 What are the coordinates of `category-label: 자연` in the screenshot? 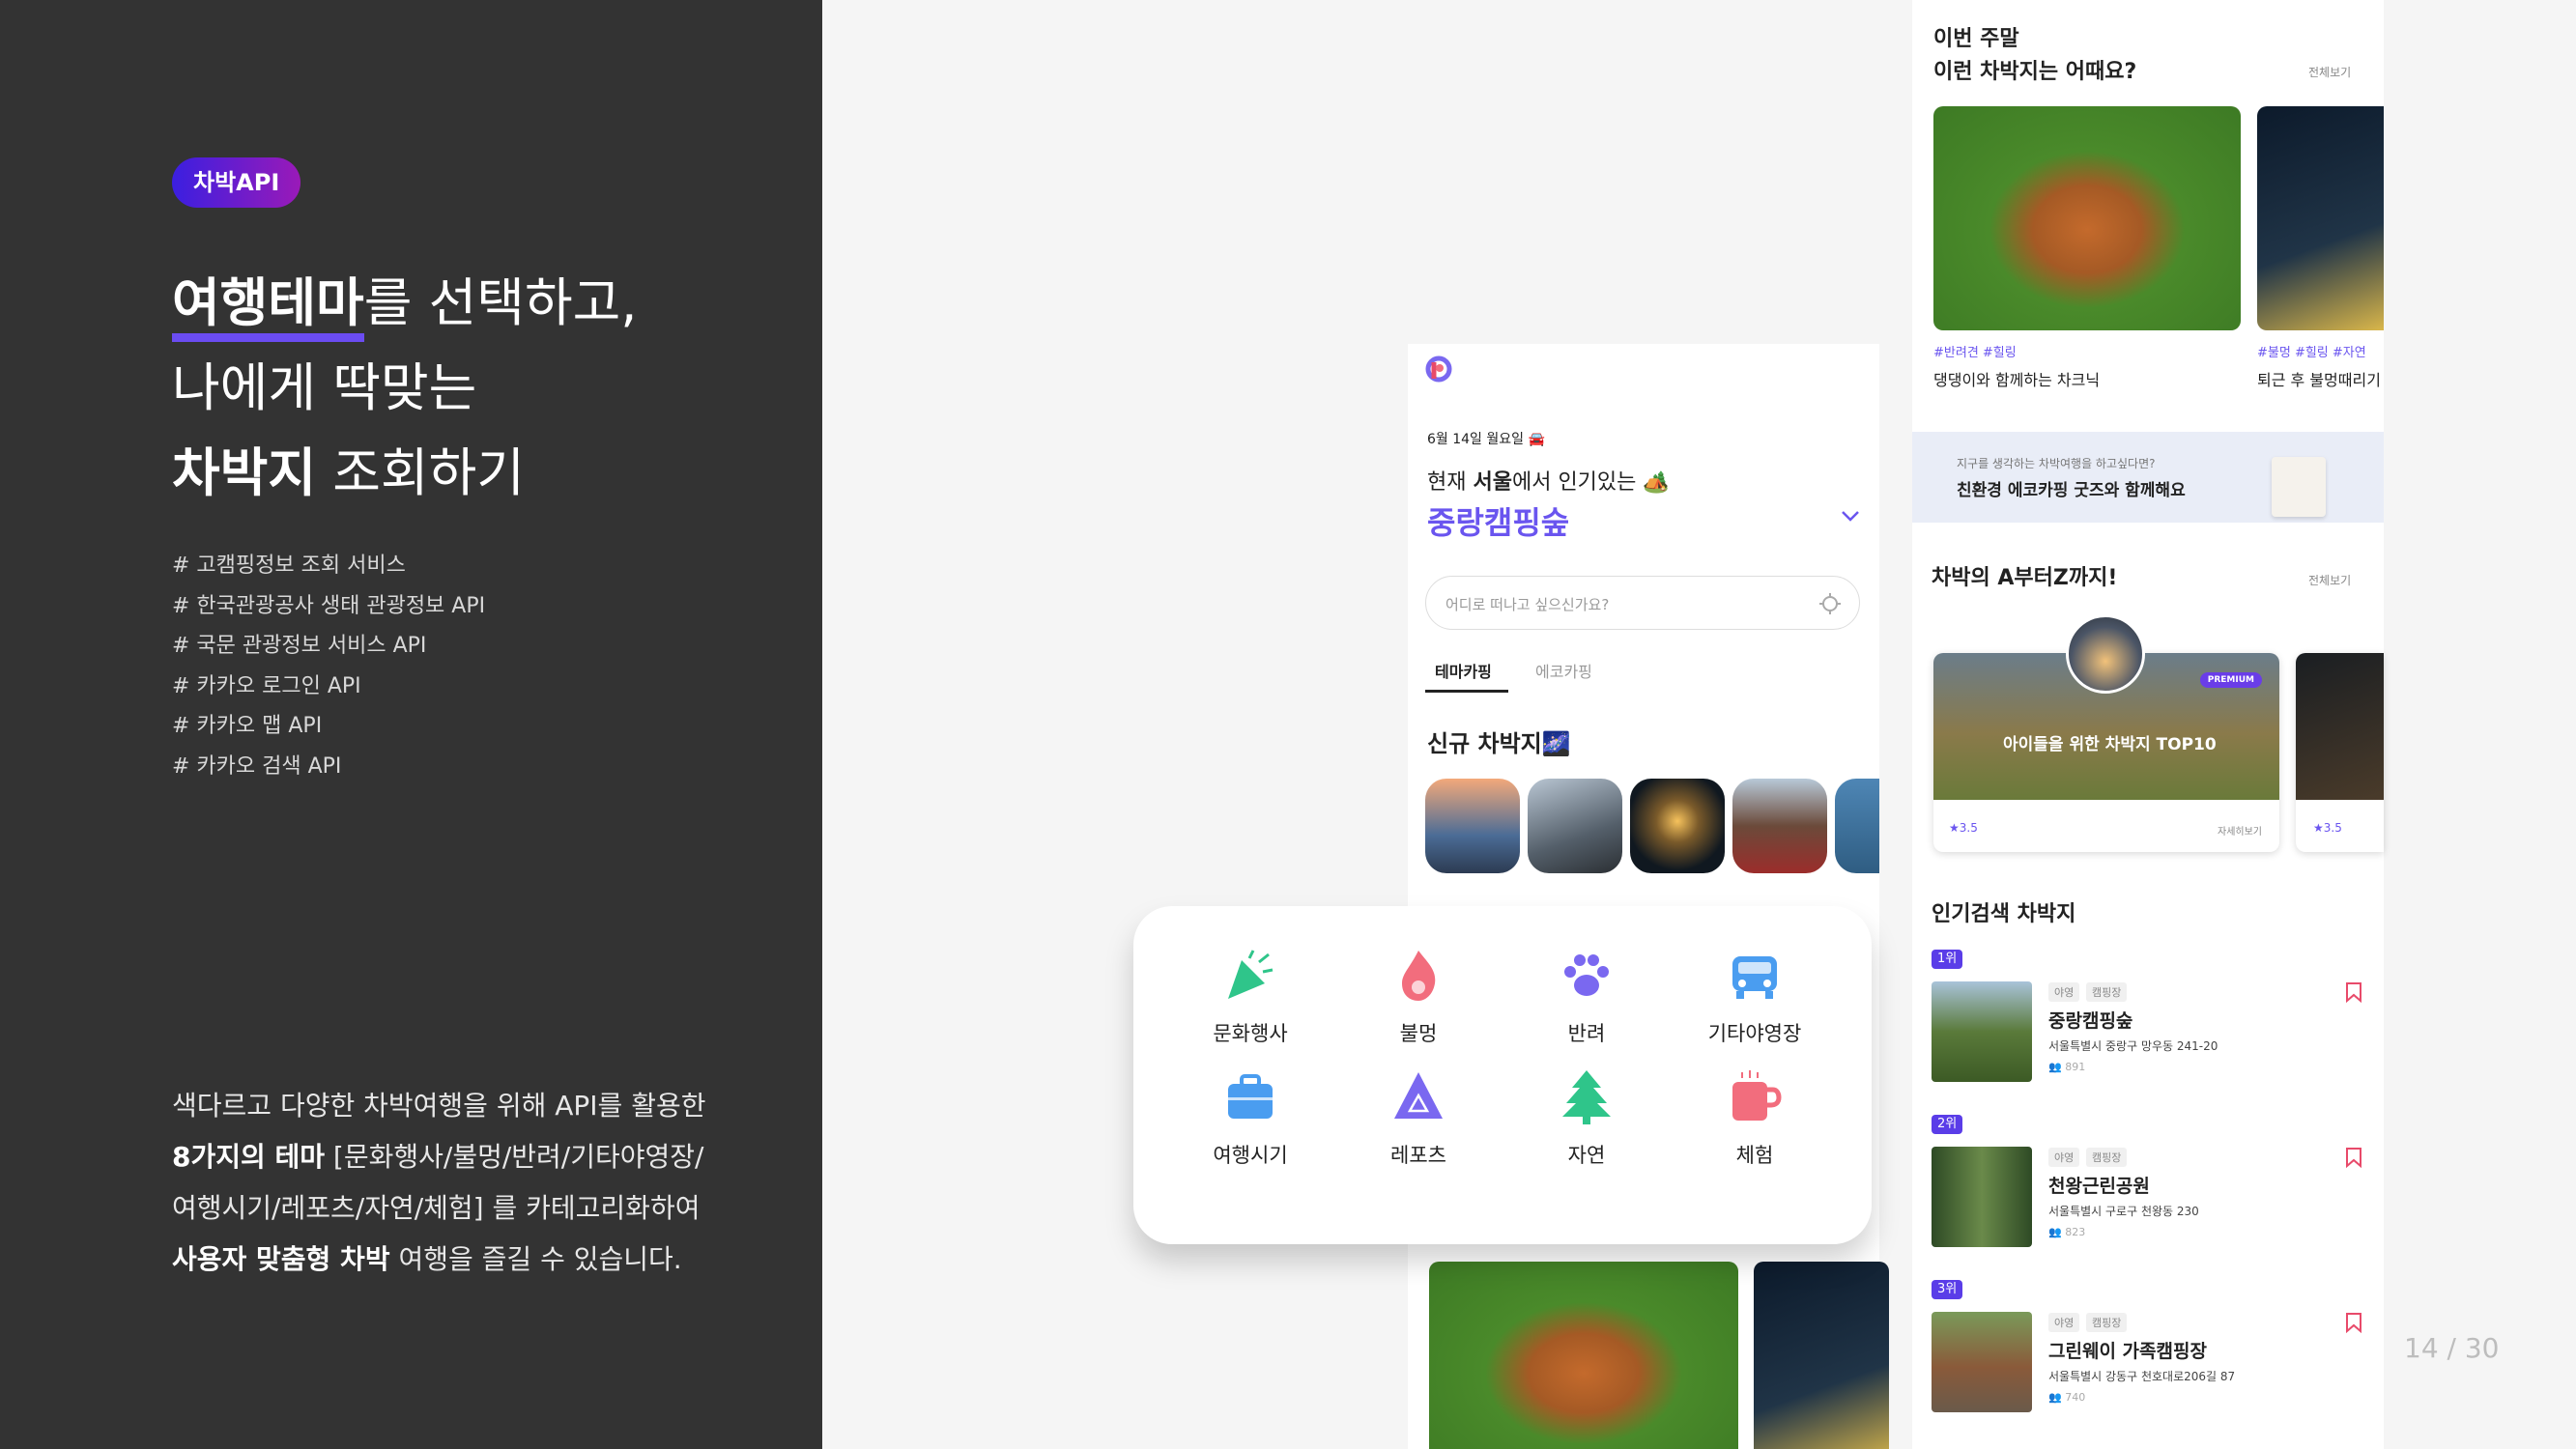 It's located at (1587, 1155).